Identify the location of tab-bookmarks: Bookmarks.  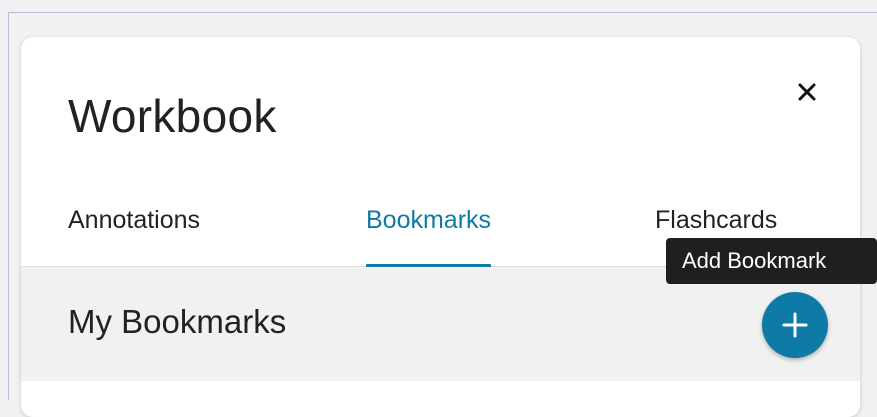
(429, 236).